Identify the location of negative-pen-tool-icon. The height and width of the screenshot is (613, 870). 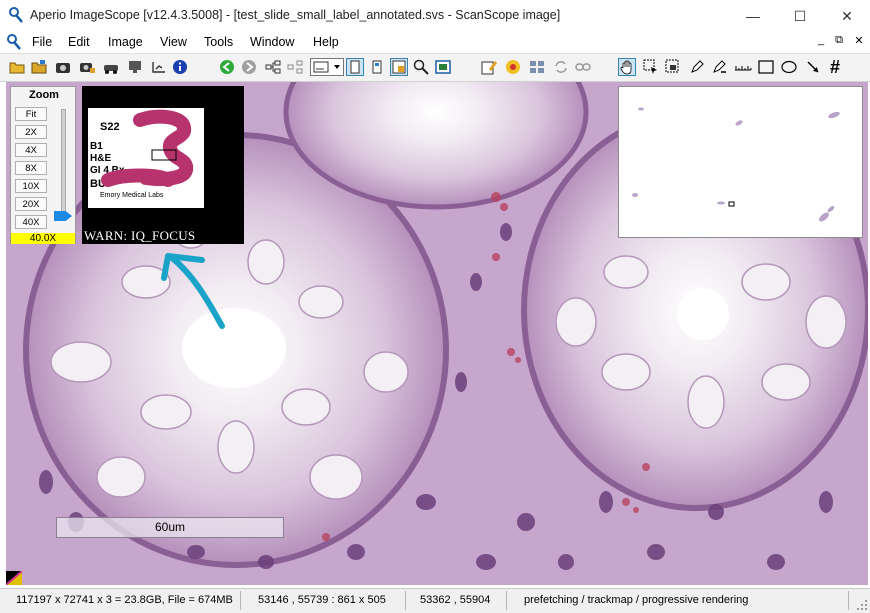
(719, 67).